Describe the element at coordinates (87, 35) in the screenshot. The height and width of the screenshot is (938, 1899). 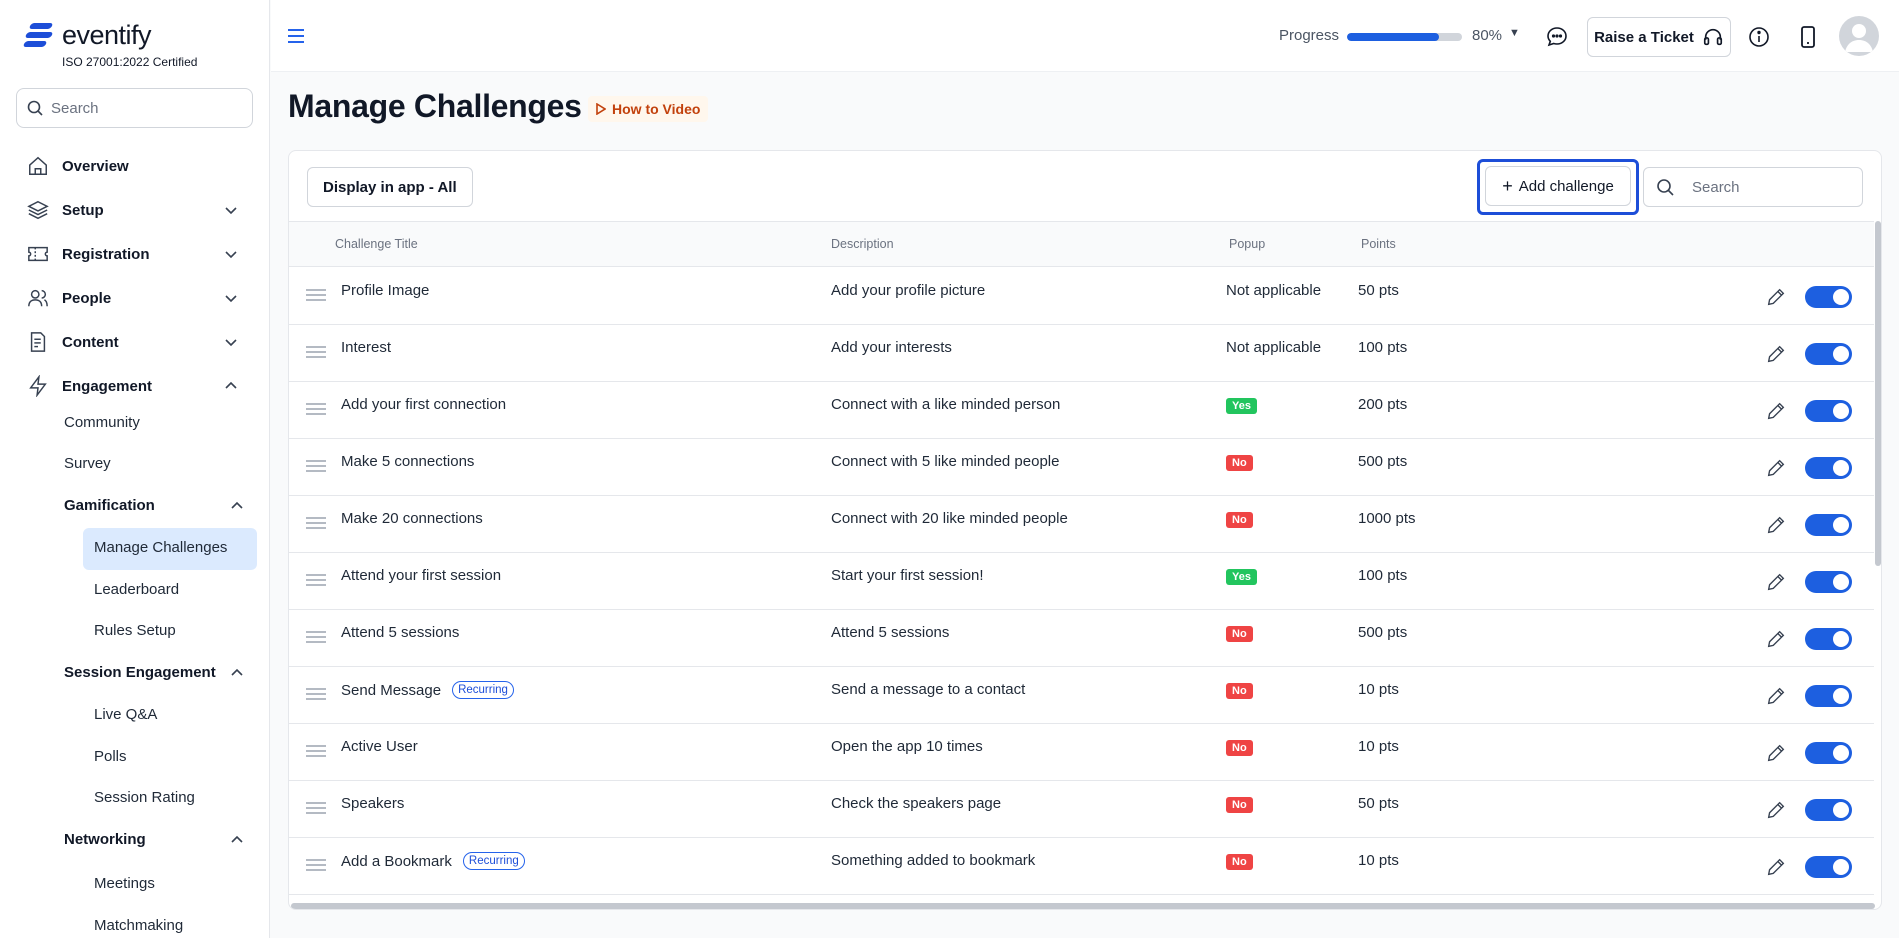
I see `logo: eventify` at that location.